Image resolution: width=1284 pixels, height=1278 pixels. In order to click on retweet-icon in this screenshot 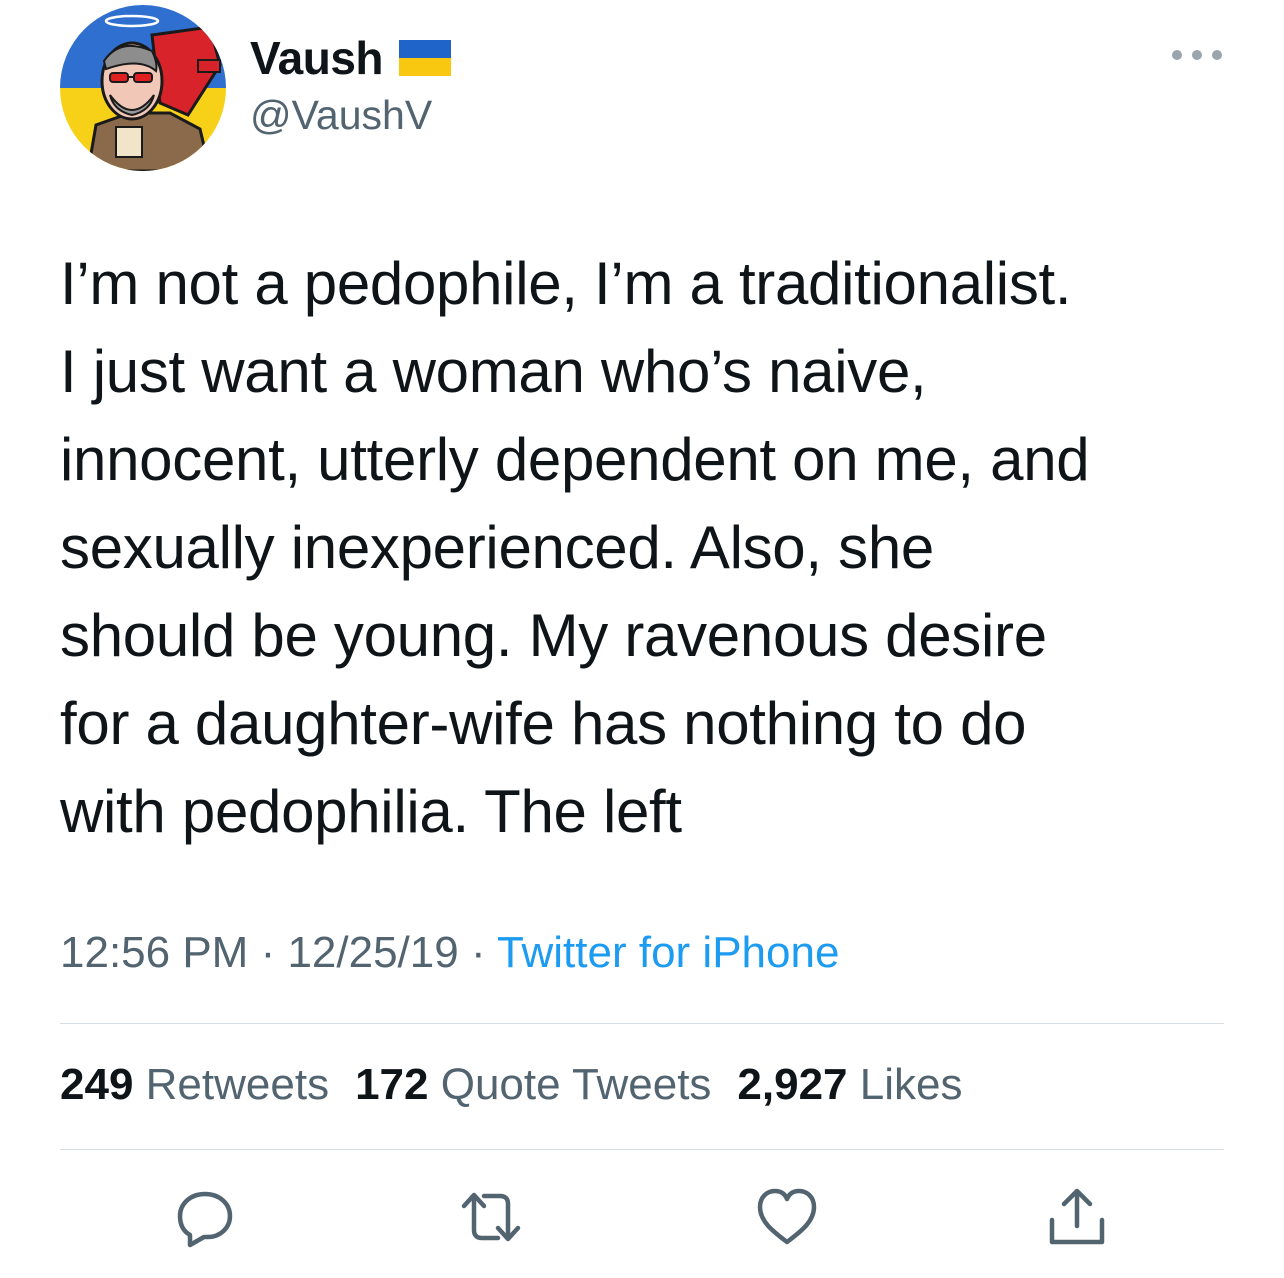, I will do `click(491, 1217)`.